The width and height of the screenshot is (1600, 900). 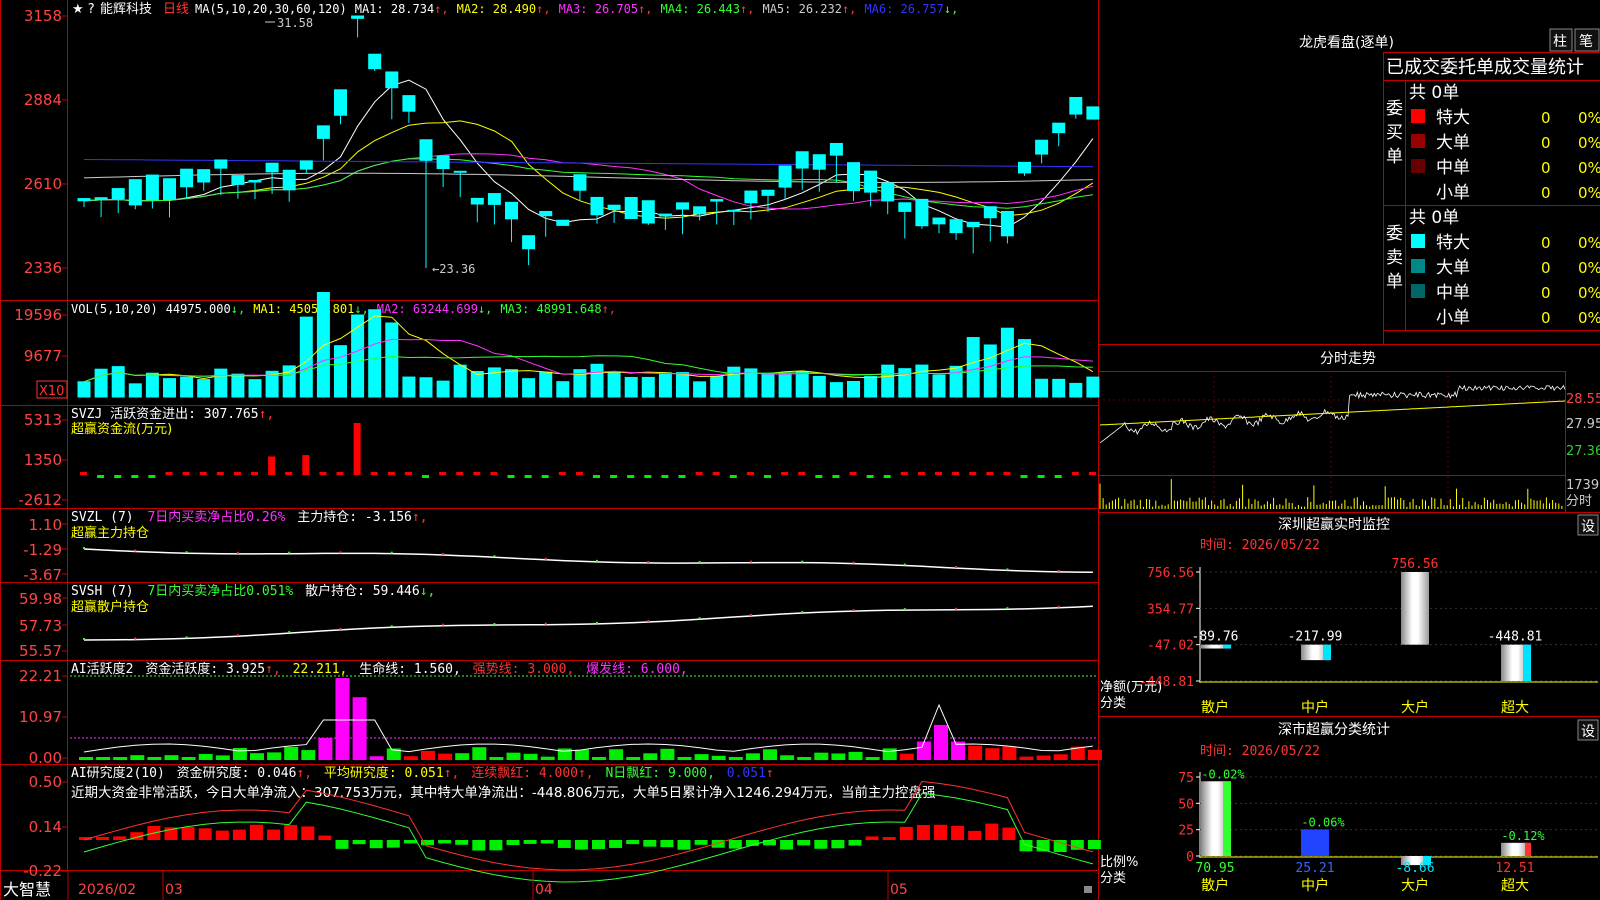 I want to click on svzl-chart, so click(x=588, y=560).